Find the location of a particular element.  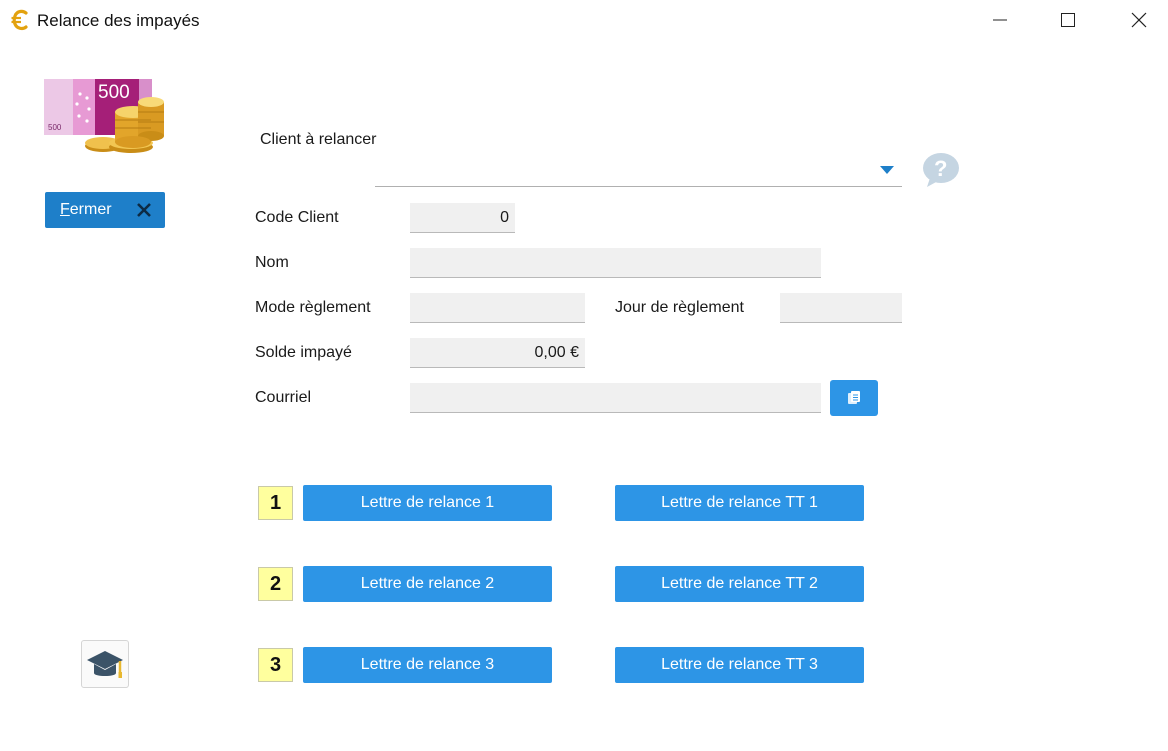

chevron-down-icon is located at coordinates (887, 170).